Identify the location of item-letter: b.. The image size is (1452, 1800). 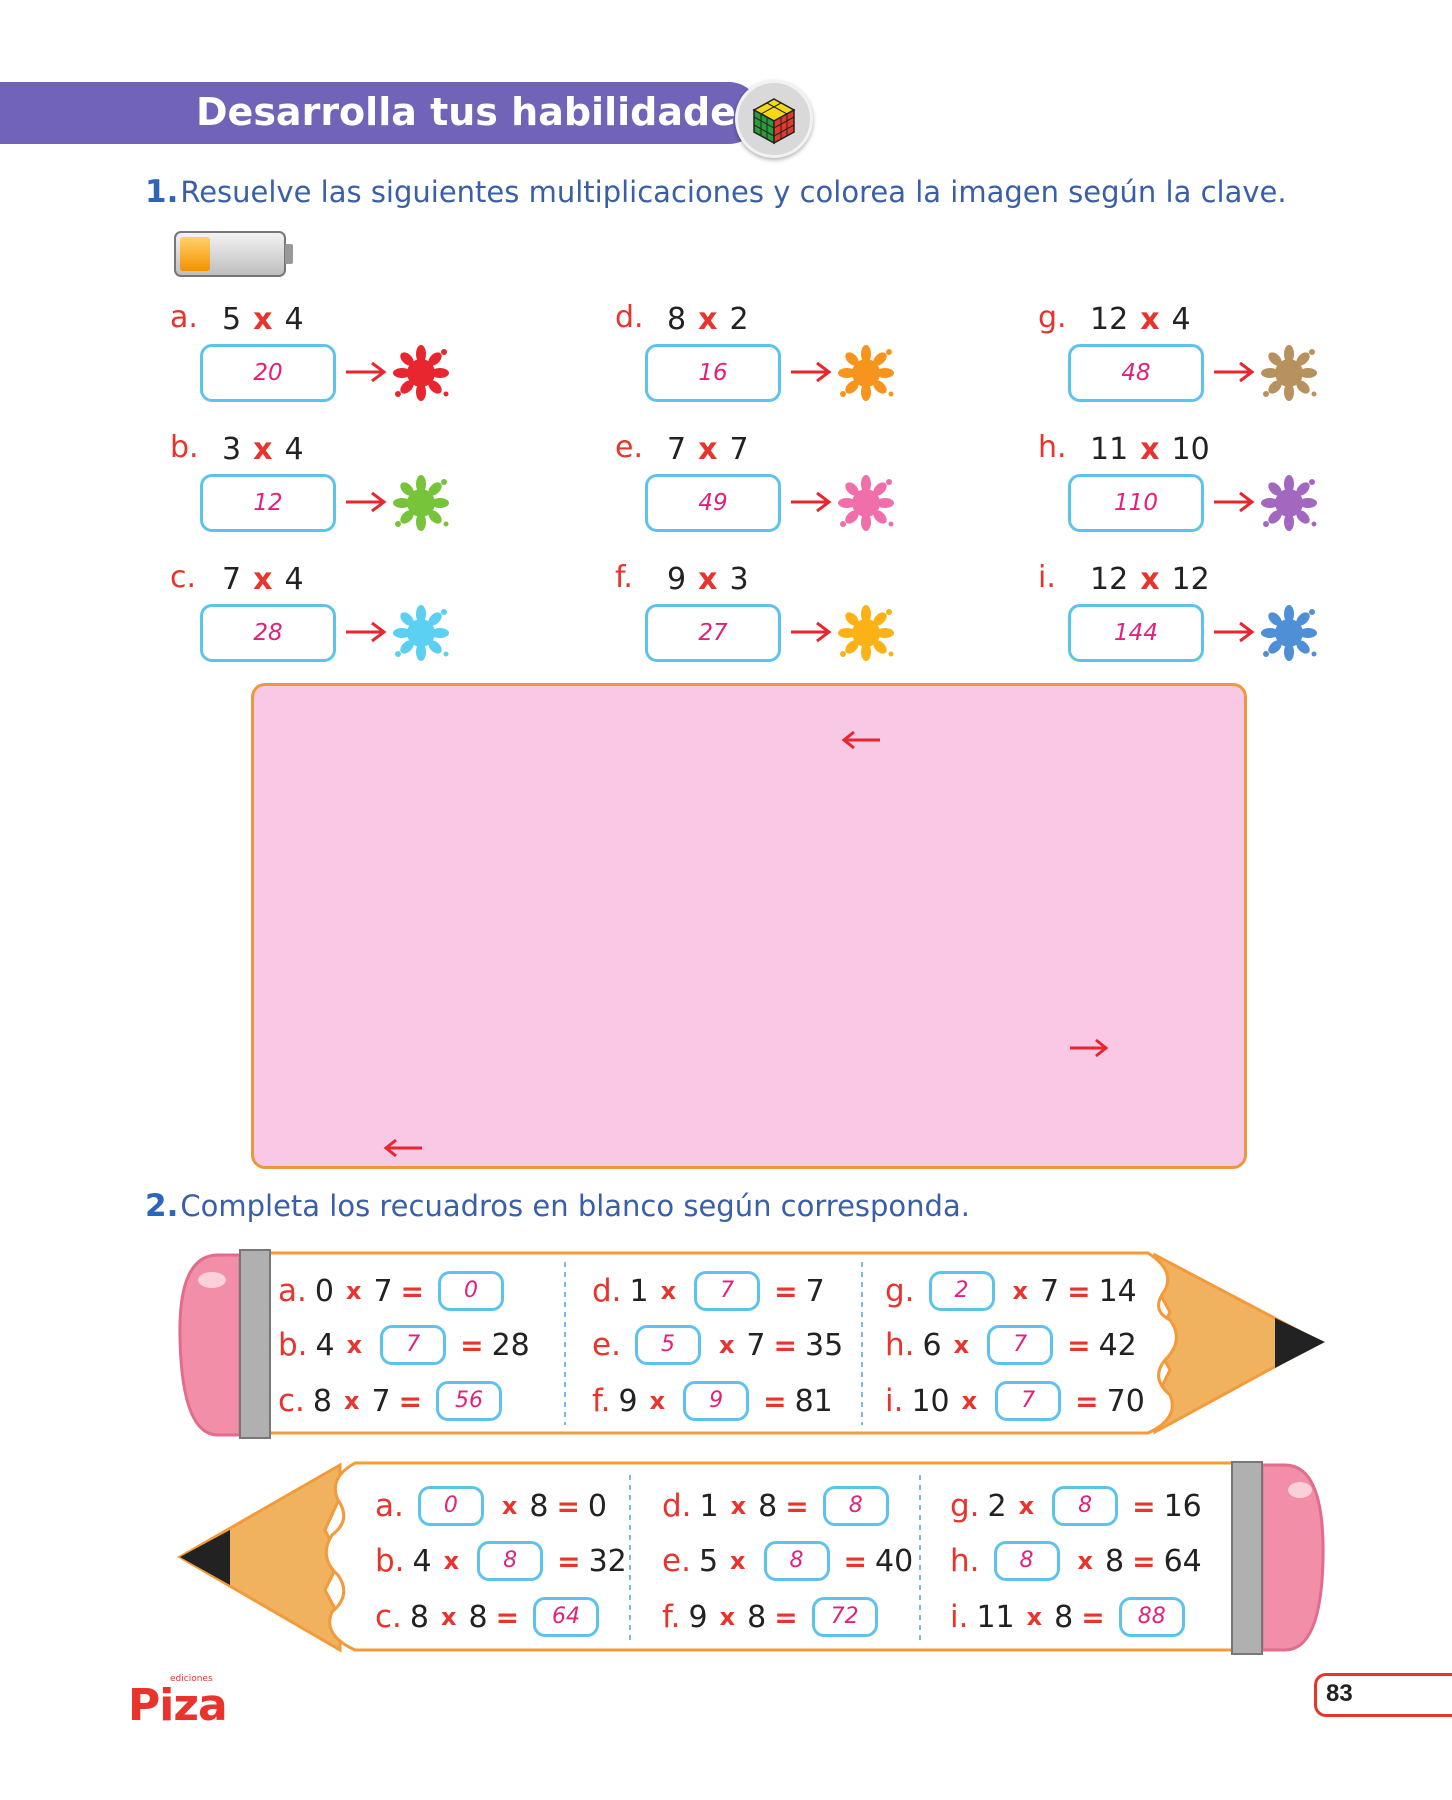
(293, 1345).